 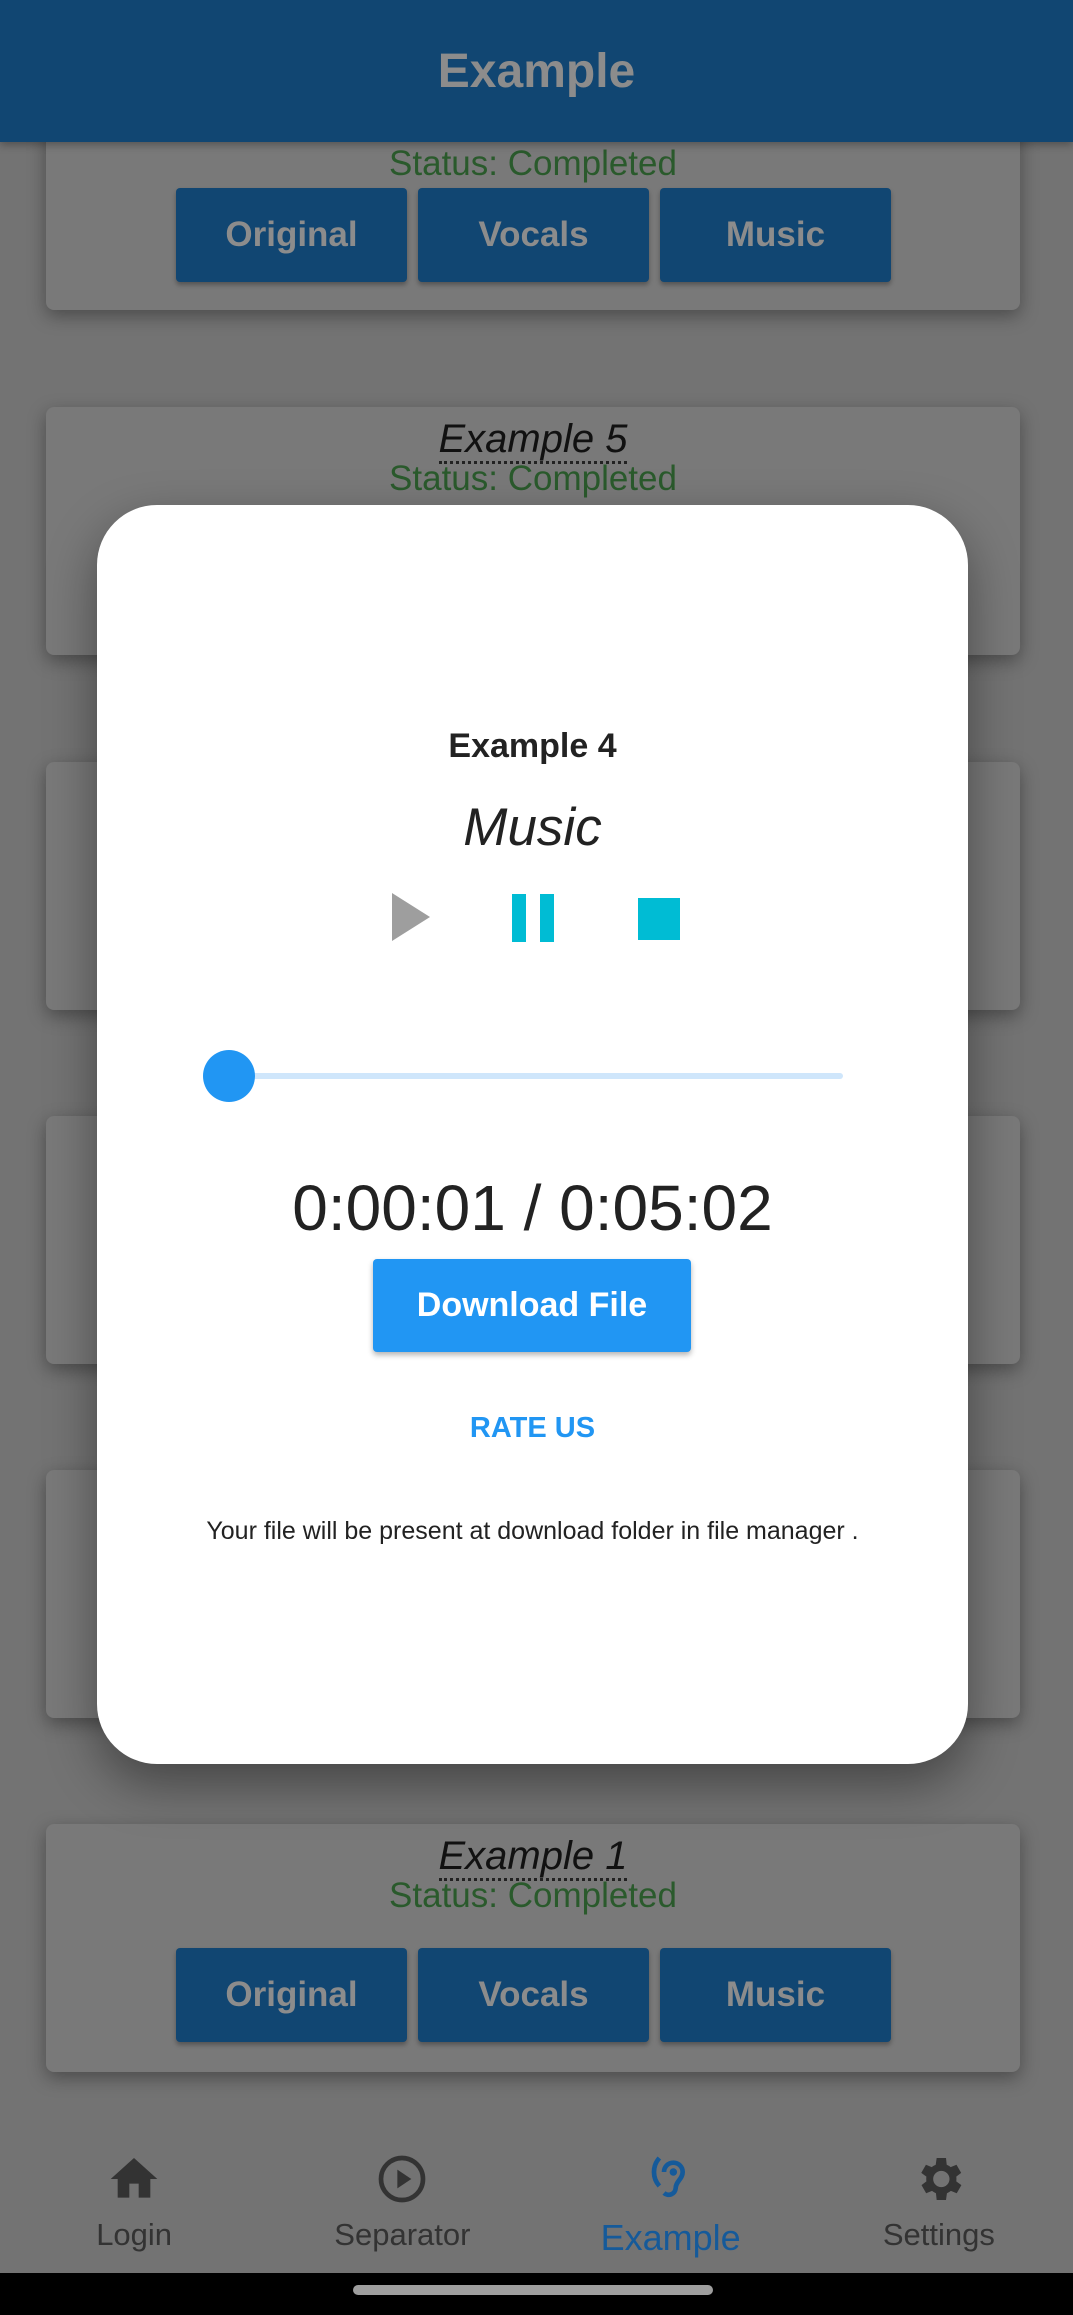 What do you see at coordinates (134, 2178) in the screenshot?
I see `home-icon` at bounding box center [134, 2178].